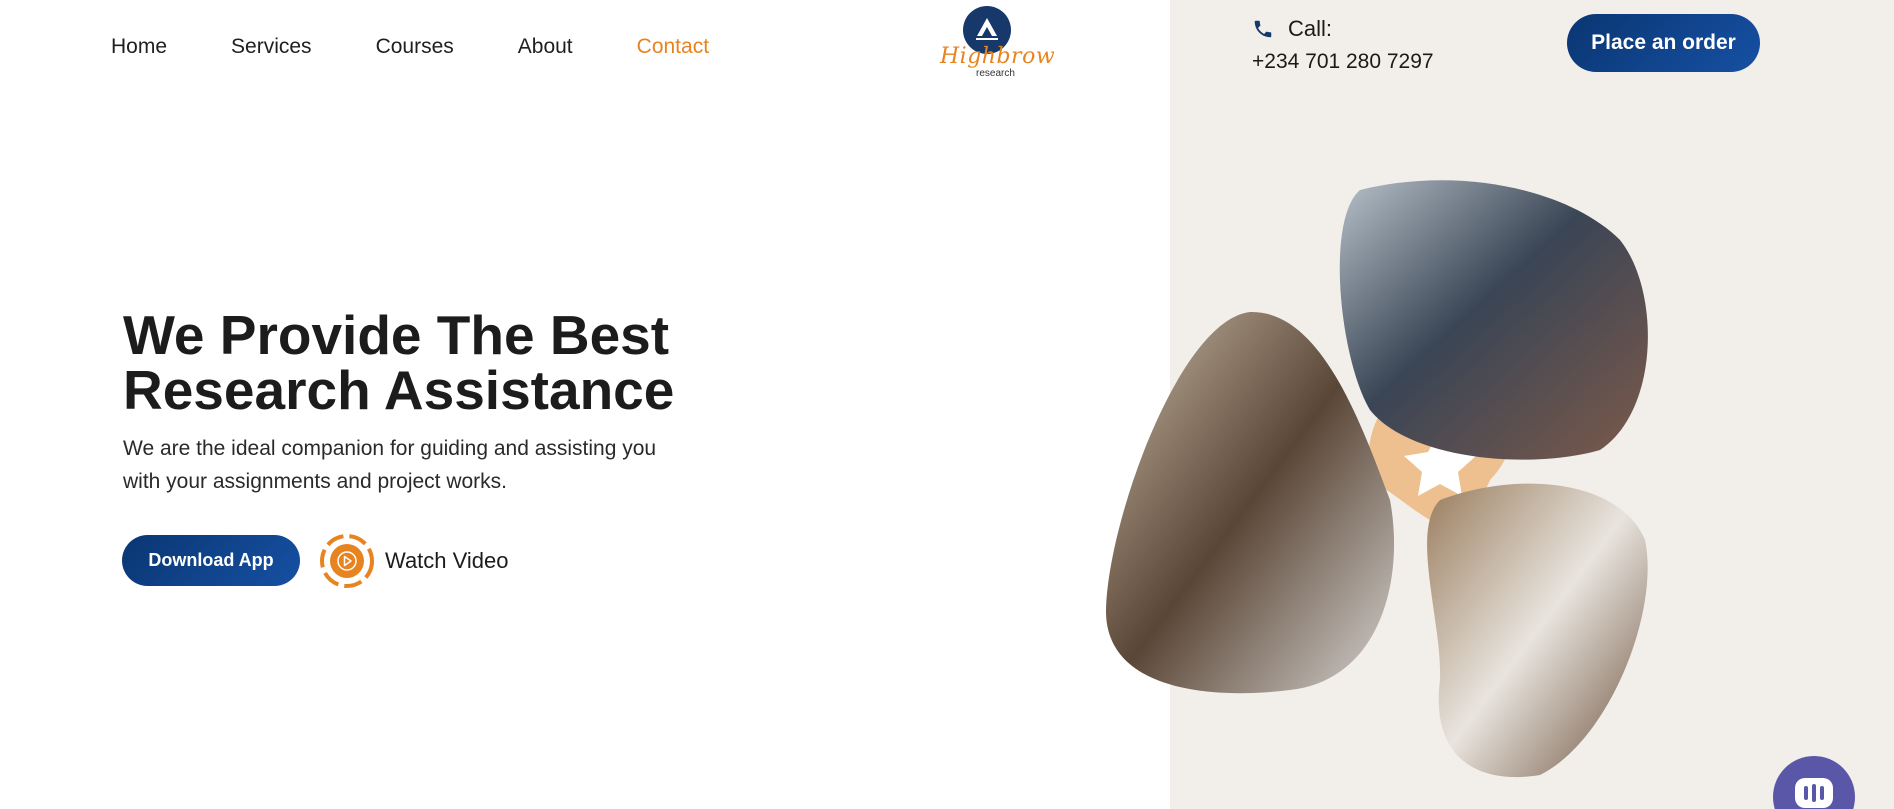  I want to click on watch-video-label: Watch Video, so click(447, 560).